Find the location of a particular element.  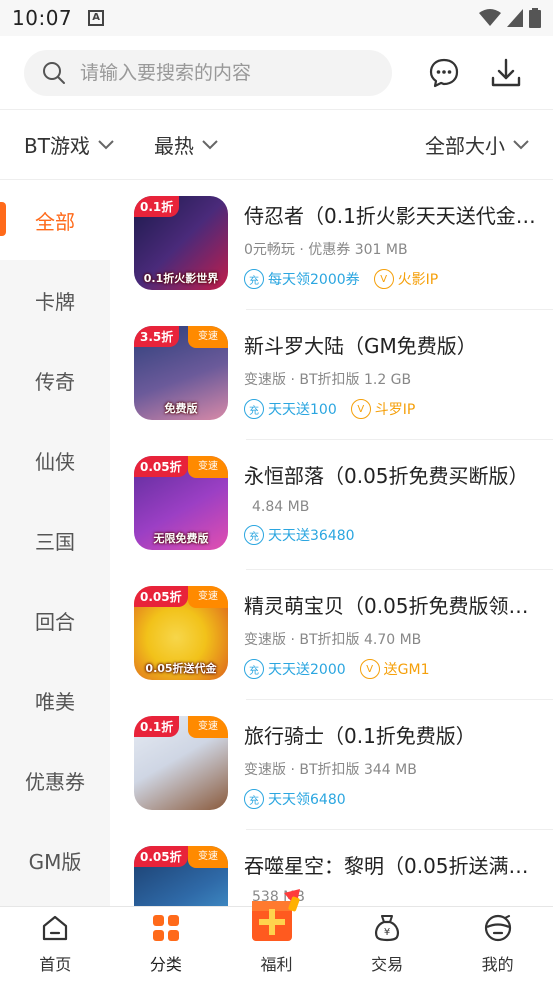

game-icon: 0.05折 变速 0.05折送代金 is located at coordinates (181, 633).